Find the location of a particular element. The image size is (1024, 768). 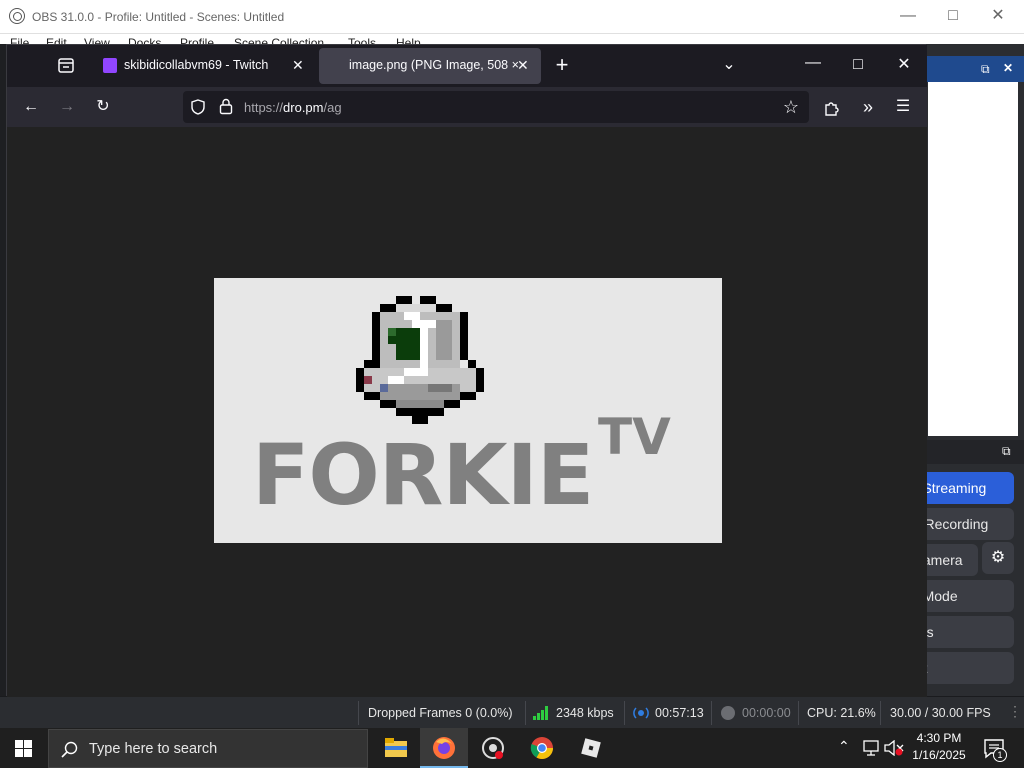

obs-menu-profile: Profile is located at coordinates (197, 40).